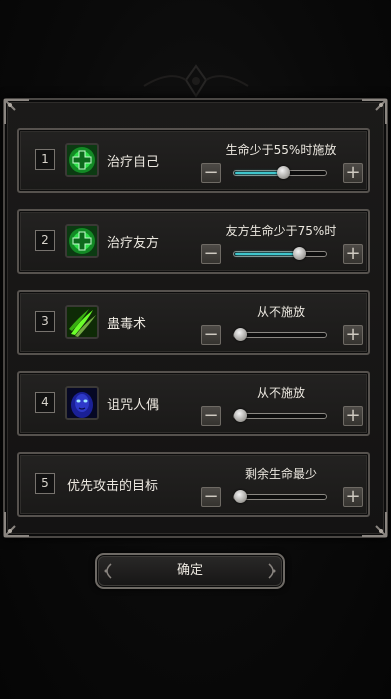  I want to click on skill-row-4: 4 诅咒人偶 从不施放 − +, so click(193, 403).